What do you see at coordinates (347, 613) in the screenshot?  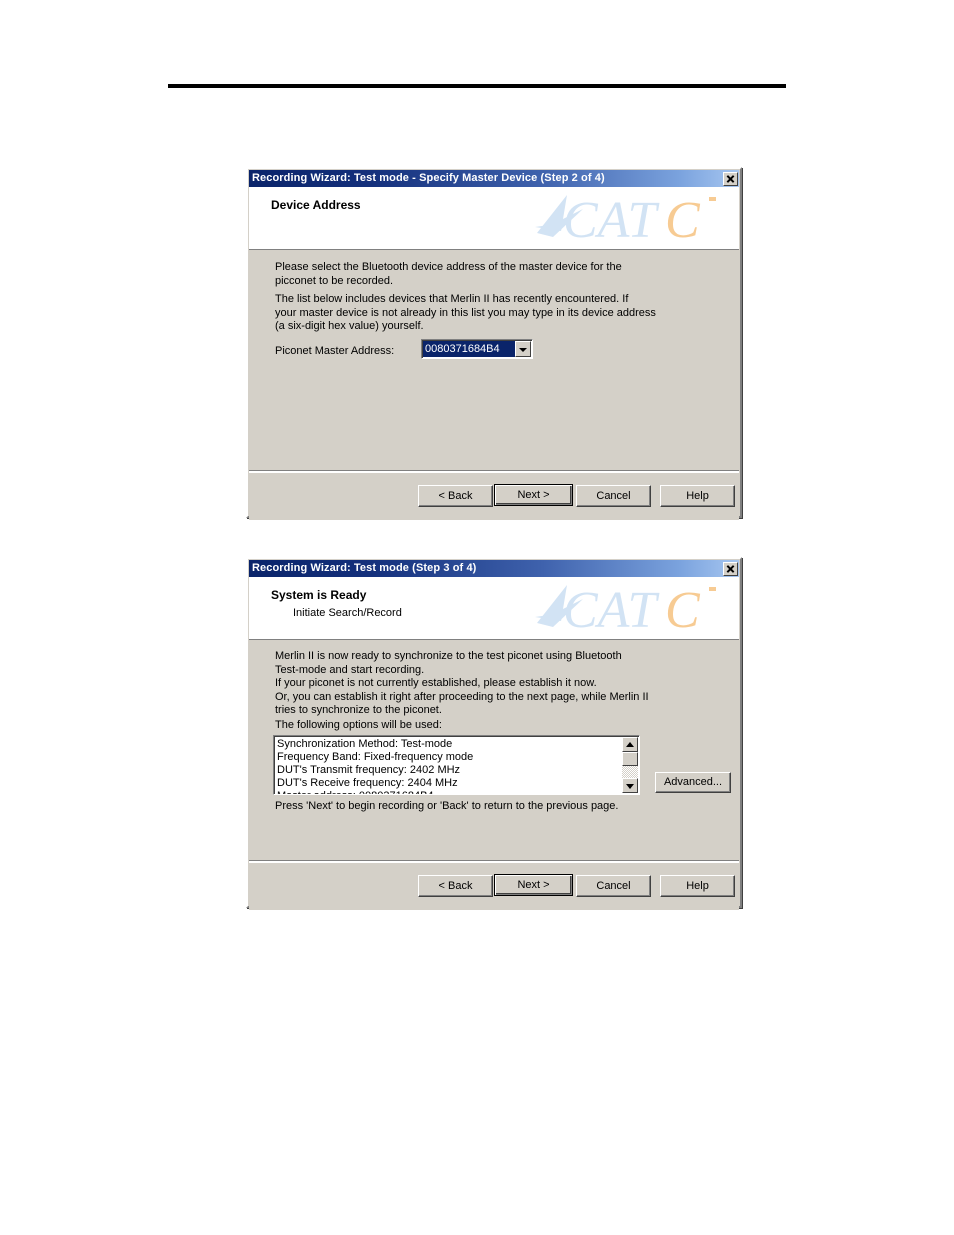 I see `page-subtitle: Initiate Search/Record` at bounding box center [347, 613].